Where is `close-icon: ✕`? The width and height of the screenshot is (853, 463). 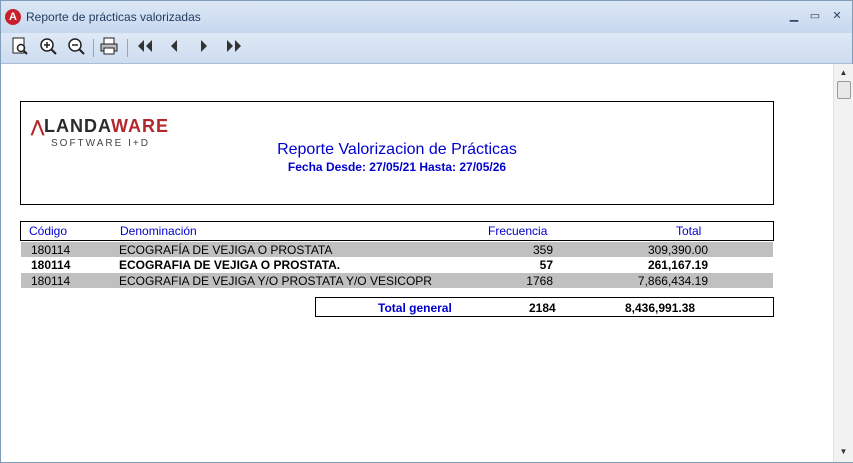
close-icon: ✕ is located at coordinates (837, 16).